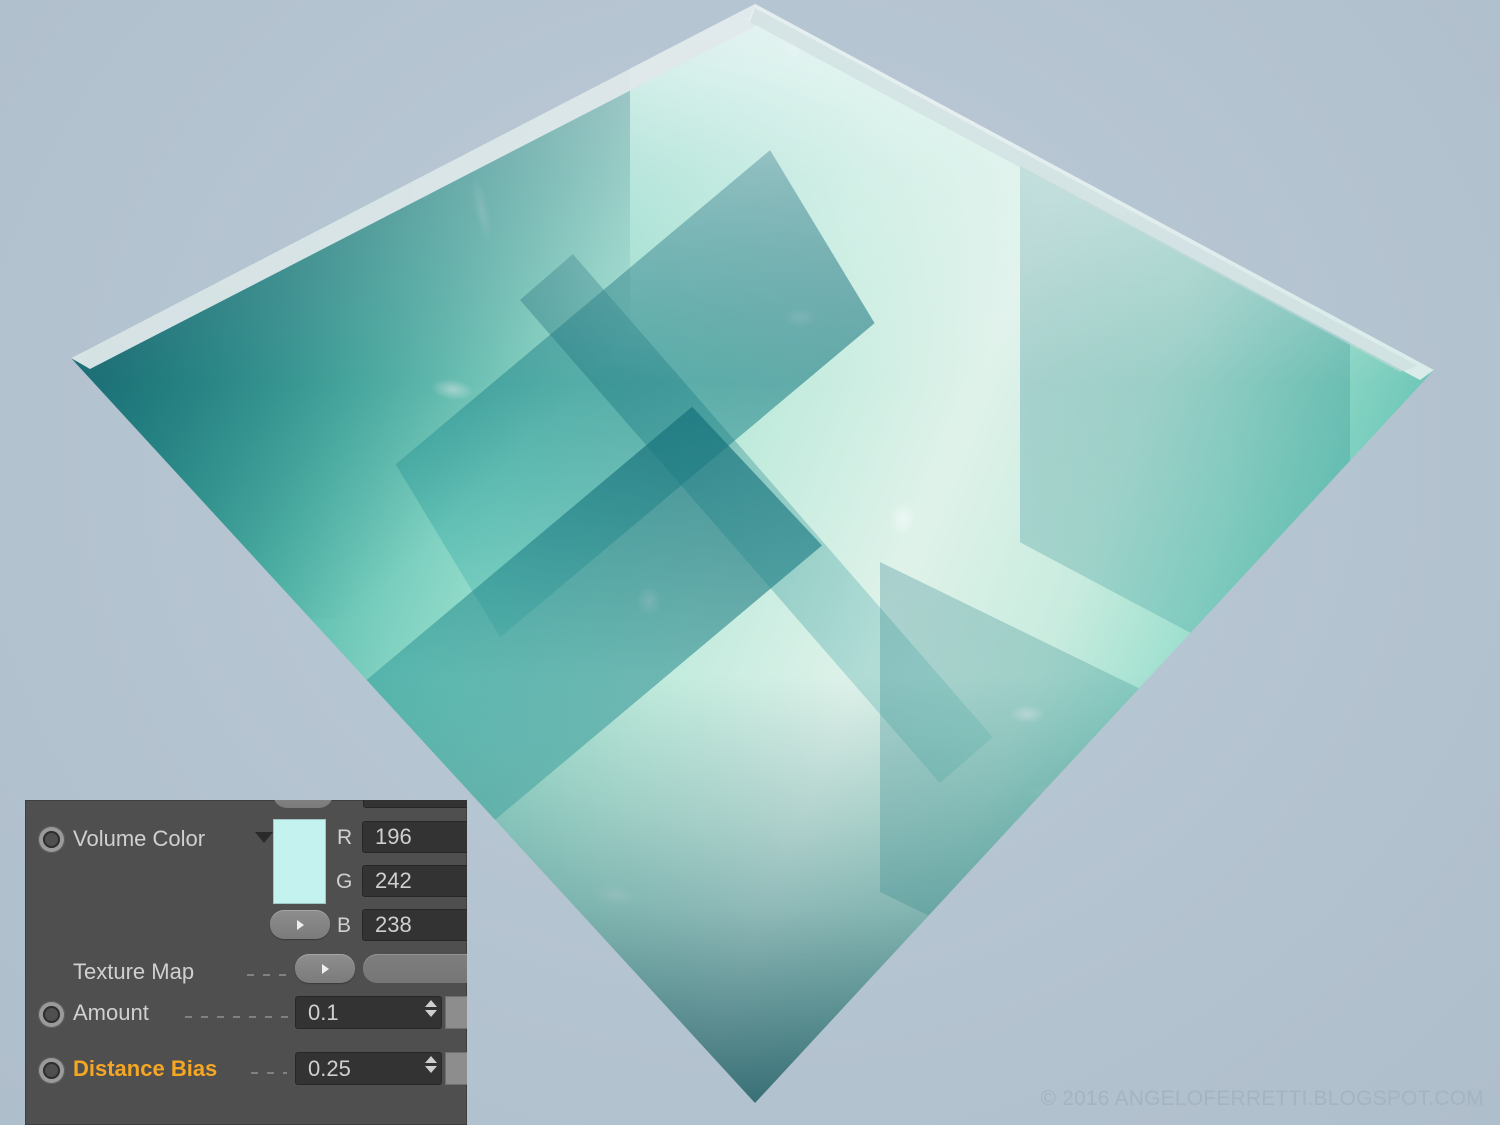  Describe the element at coordinates (246, 1070) in the screenshot. I see `row-distance-bias: Distance Bias 0.25` at that location.